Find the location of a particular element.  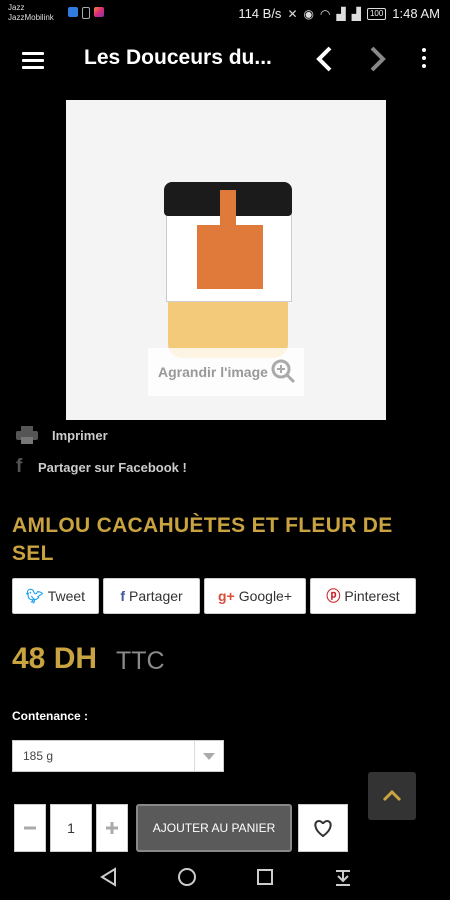

notification-icons is located at coordinates (86, 13).